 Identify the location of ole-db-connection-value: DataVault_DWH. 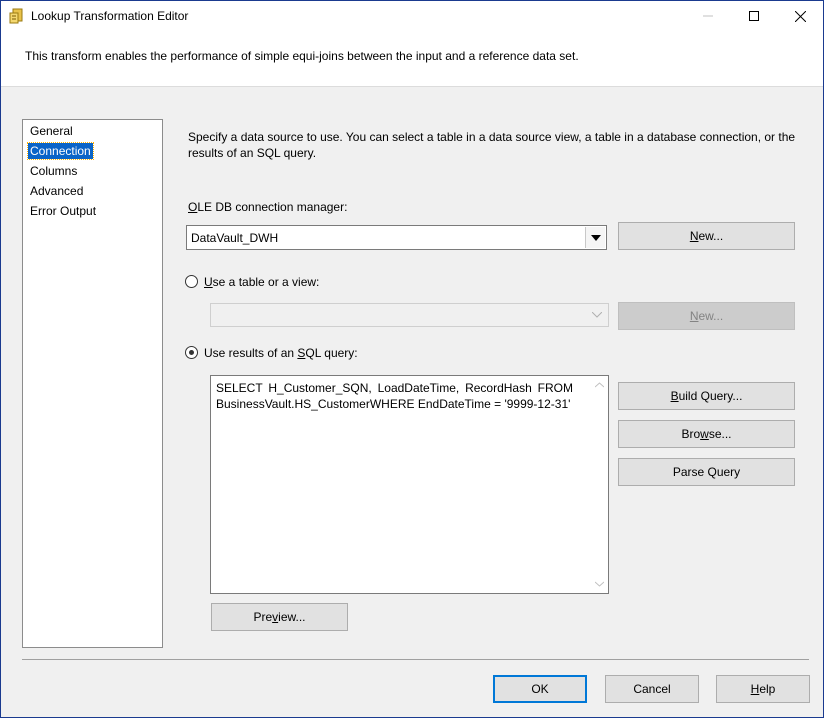
(235, 238).